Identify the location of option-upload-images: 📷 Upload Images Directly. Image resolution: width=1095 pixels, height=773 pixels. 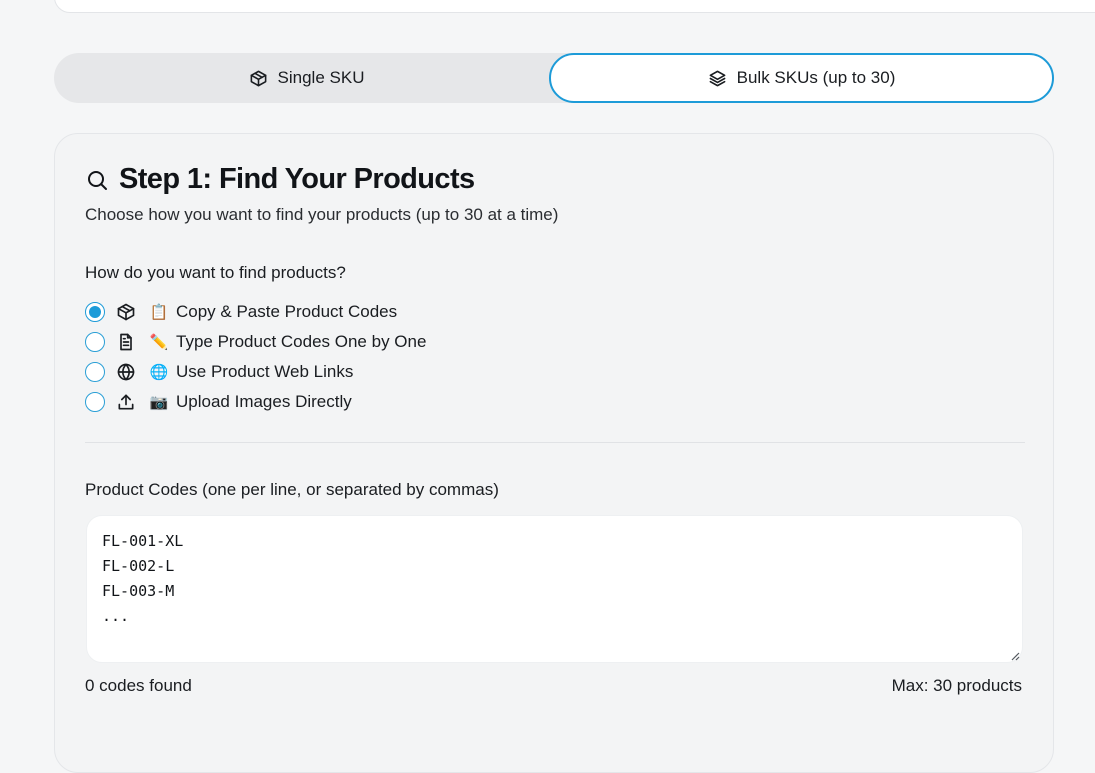
(255, 402).